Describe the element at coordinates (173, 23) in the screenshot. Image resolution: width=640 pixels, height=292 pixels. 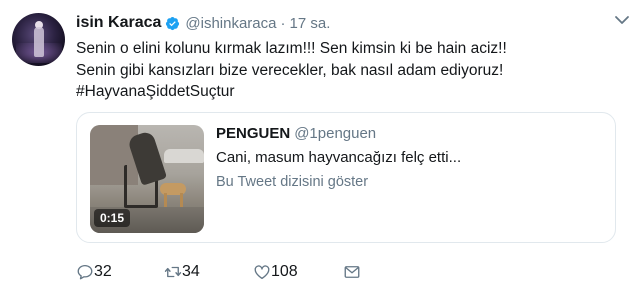
I see `verified-badge-icon` at that location.